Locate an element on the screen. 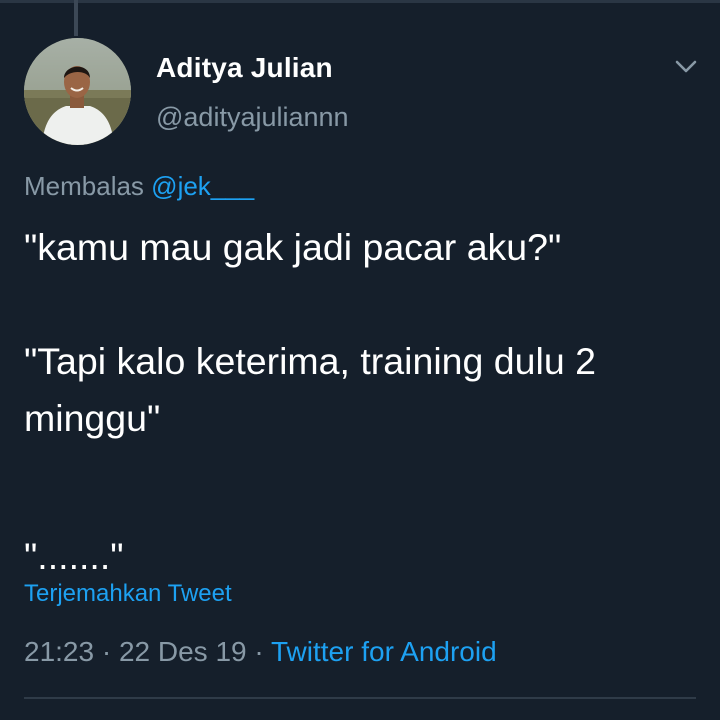  tweet-text-line: "kamu mau gak jadi pacar aku?" is located at coordinates (293, 247).